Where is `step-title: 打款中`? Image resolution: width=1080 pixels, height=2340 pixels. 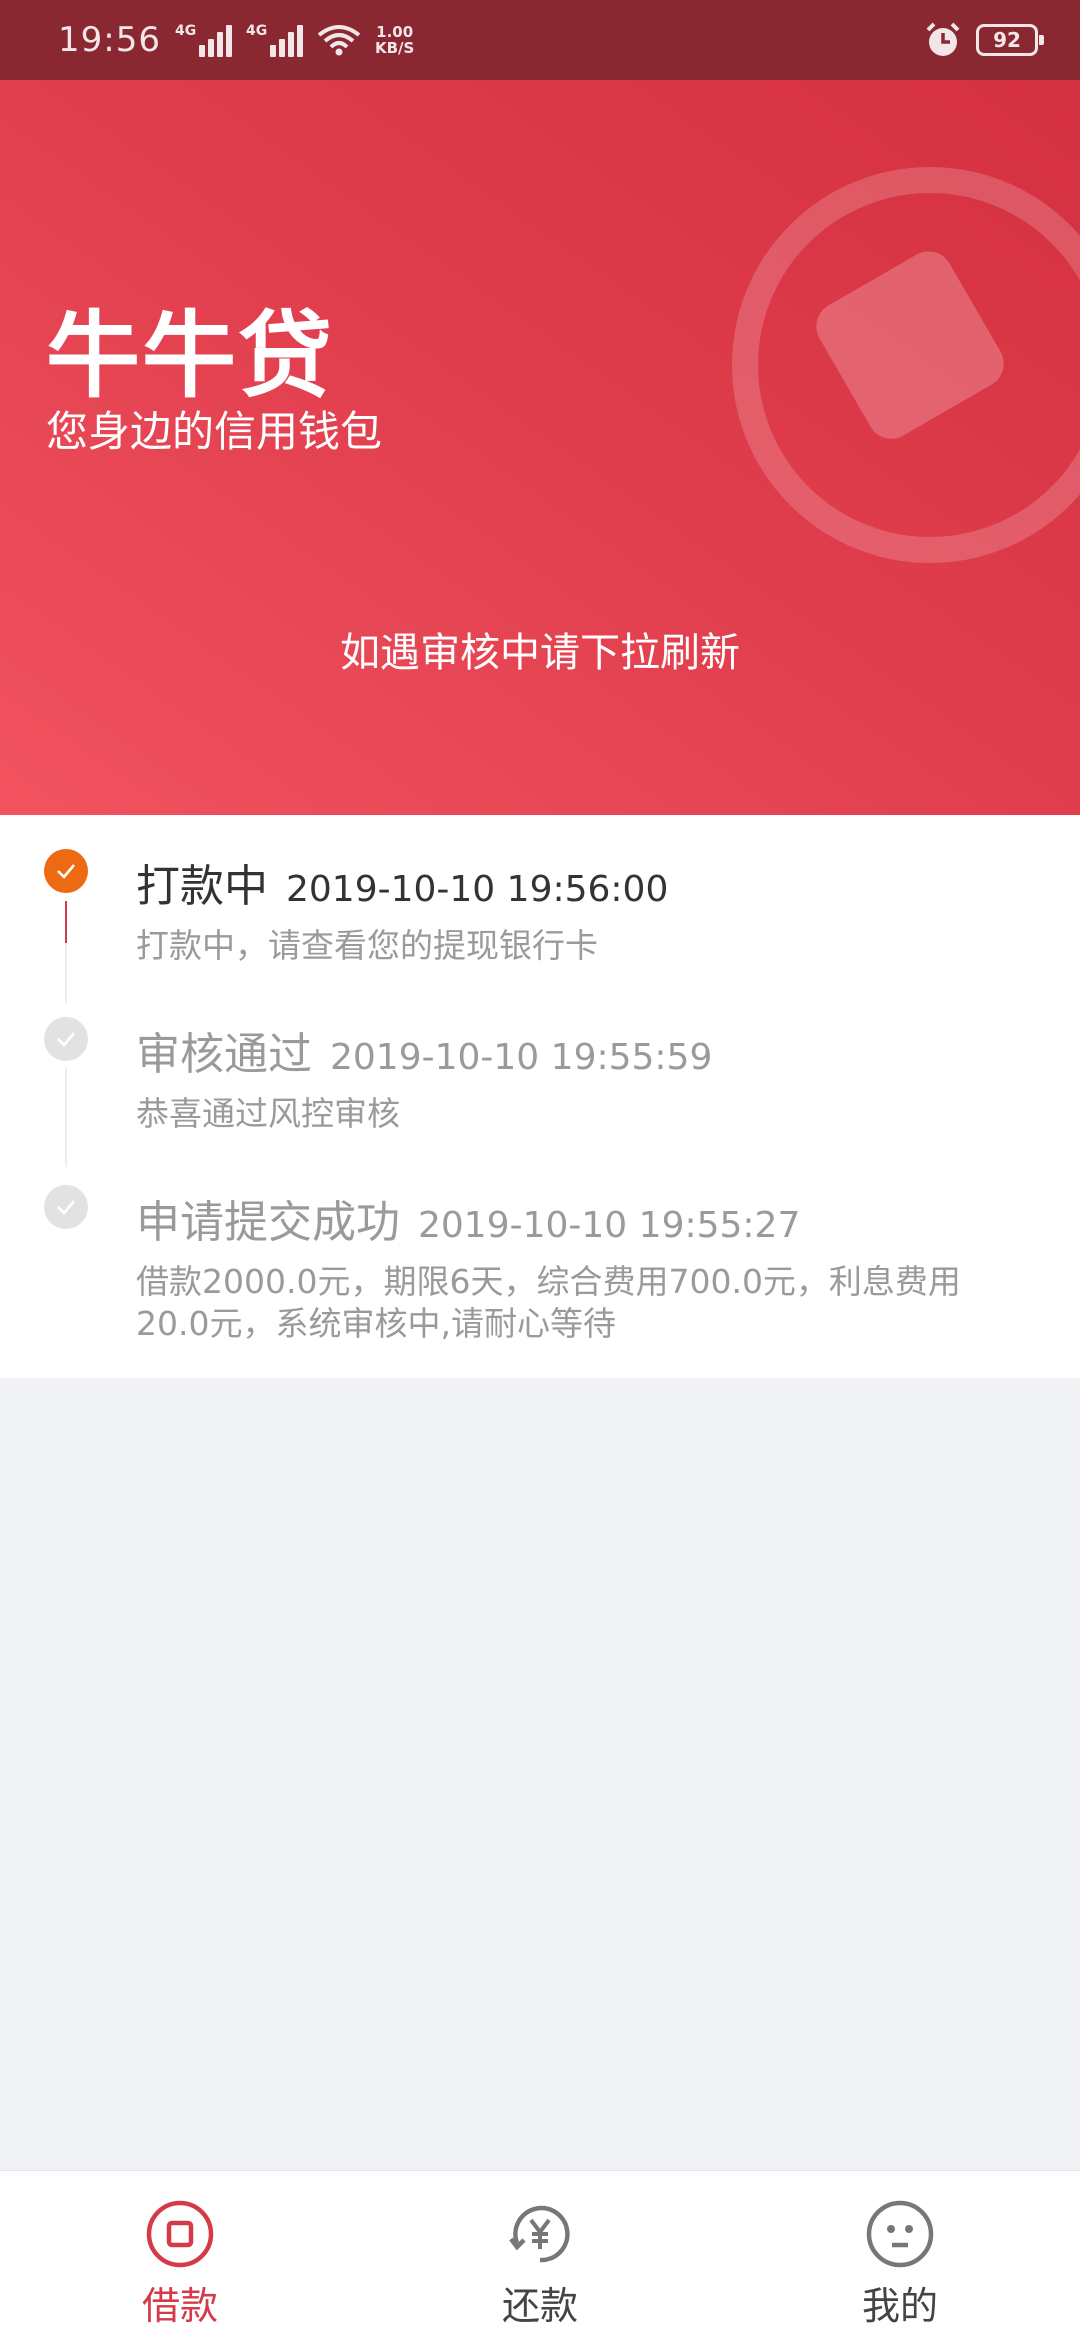 step-title: 打款中 is located at coordinates (202, 886).